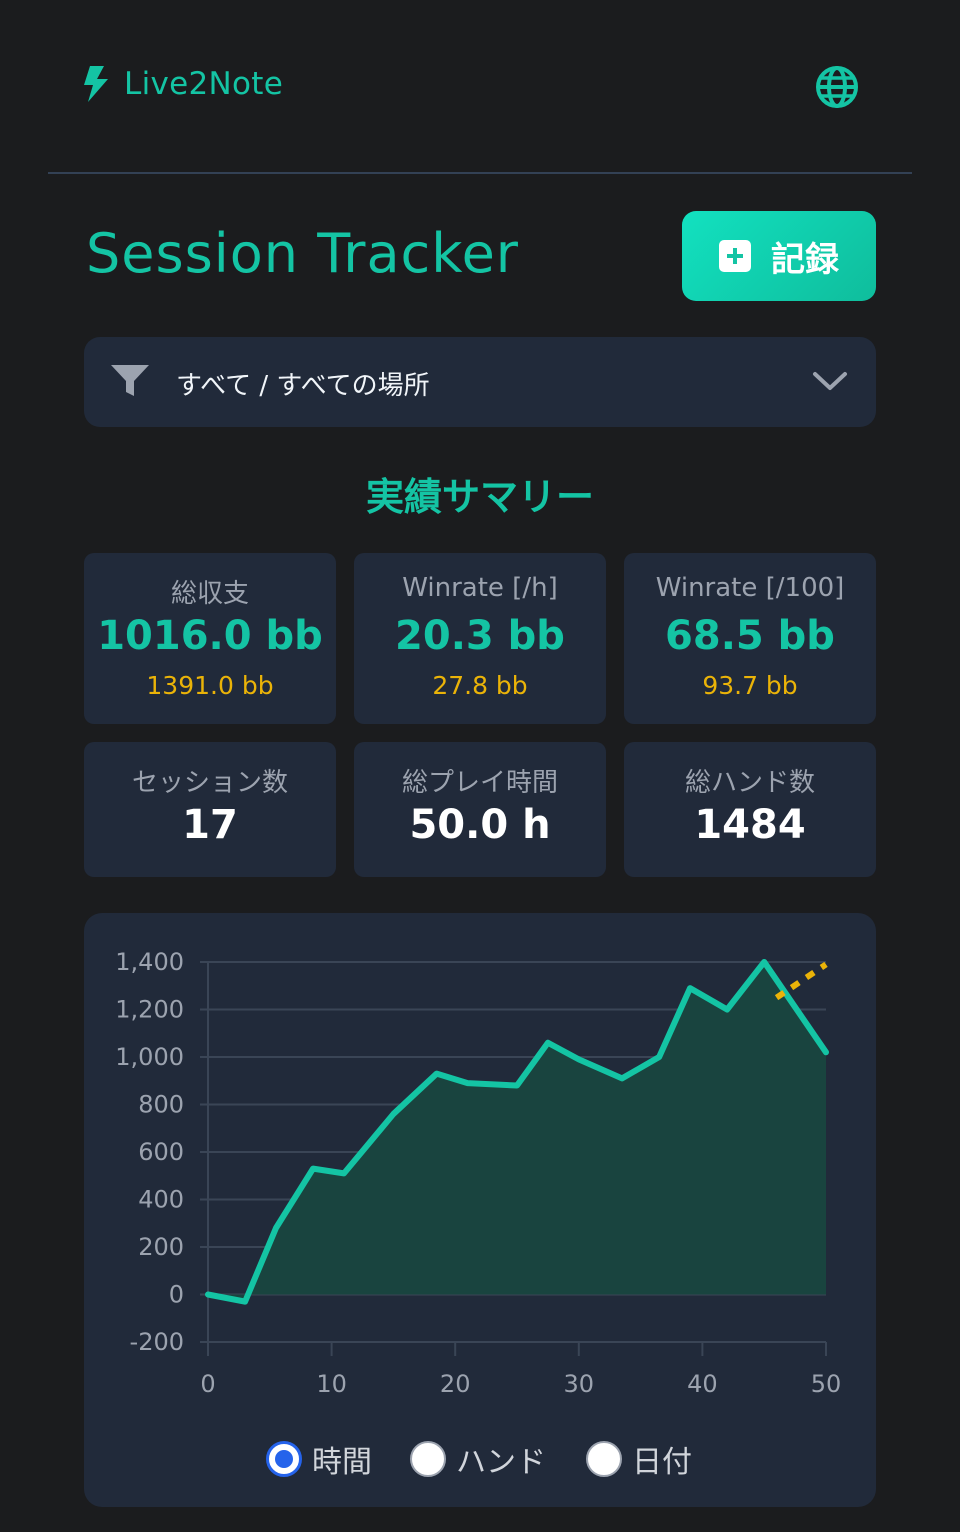 Image resolution: width=960 pixels, height=1532 pixels. Describe the element at coordinates (480, 87) in the screenshot. I see `header: Live2Note` at that location.